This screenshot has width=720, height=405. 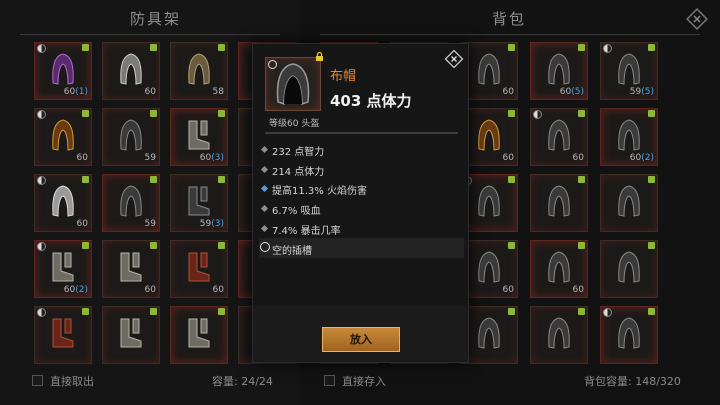 I want to click on item-icon-frame, so click(x=293, y=84).